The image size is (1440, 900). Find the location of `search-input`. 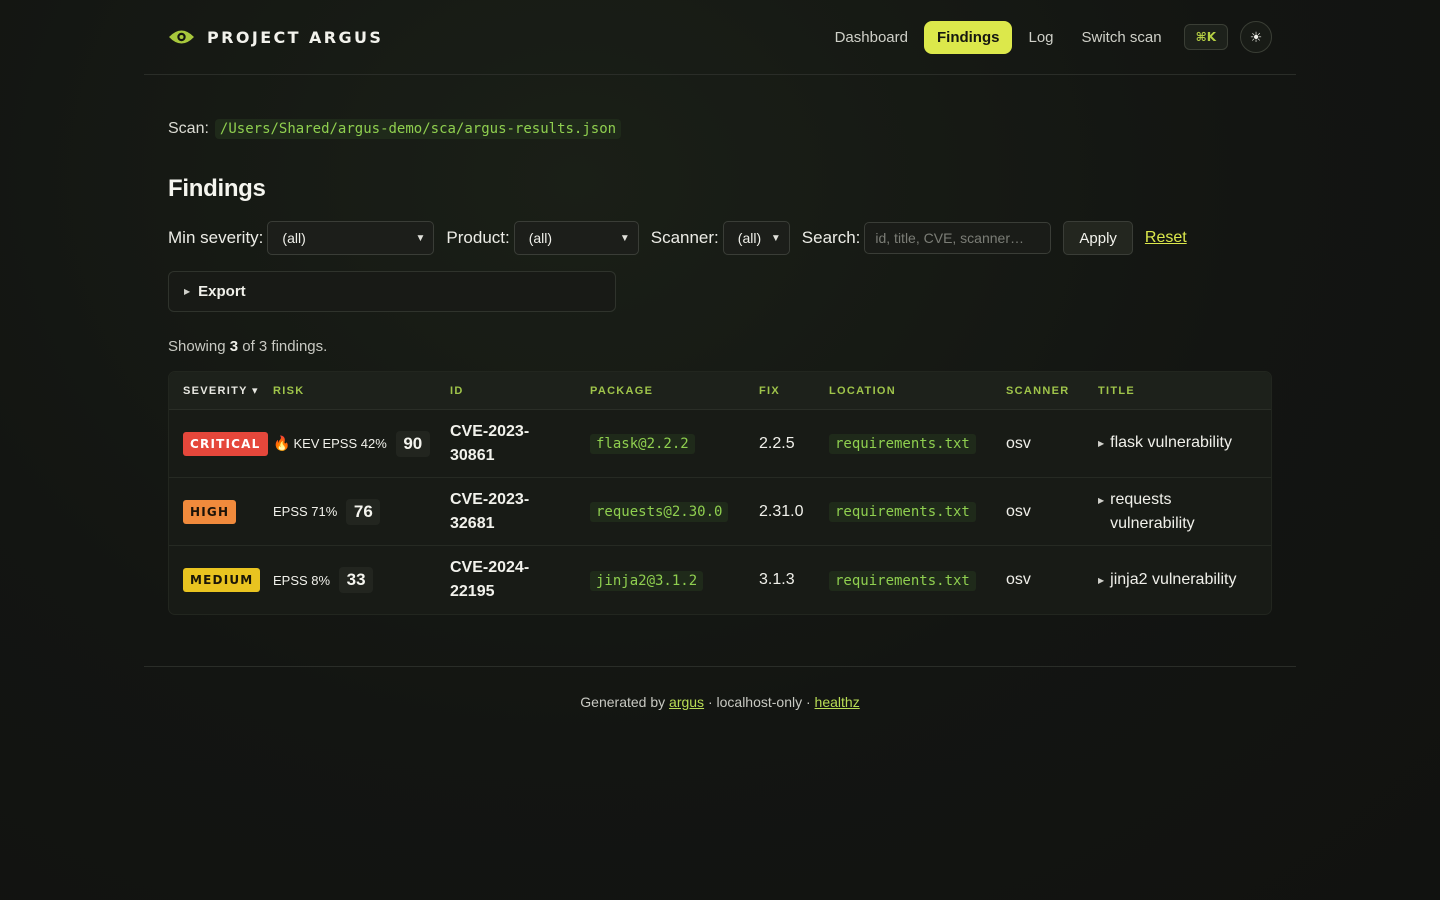

search-input is located at coordinates (958, 238).